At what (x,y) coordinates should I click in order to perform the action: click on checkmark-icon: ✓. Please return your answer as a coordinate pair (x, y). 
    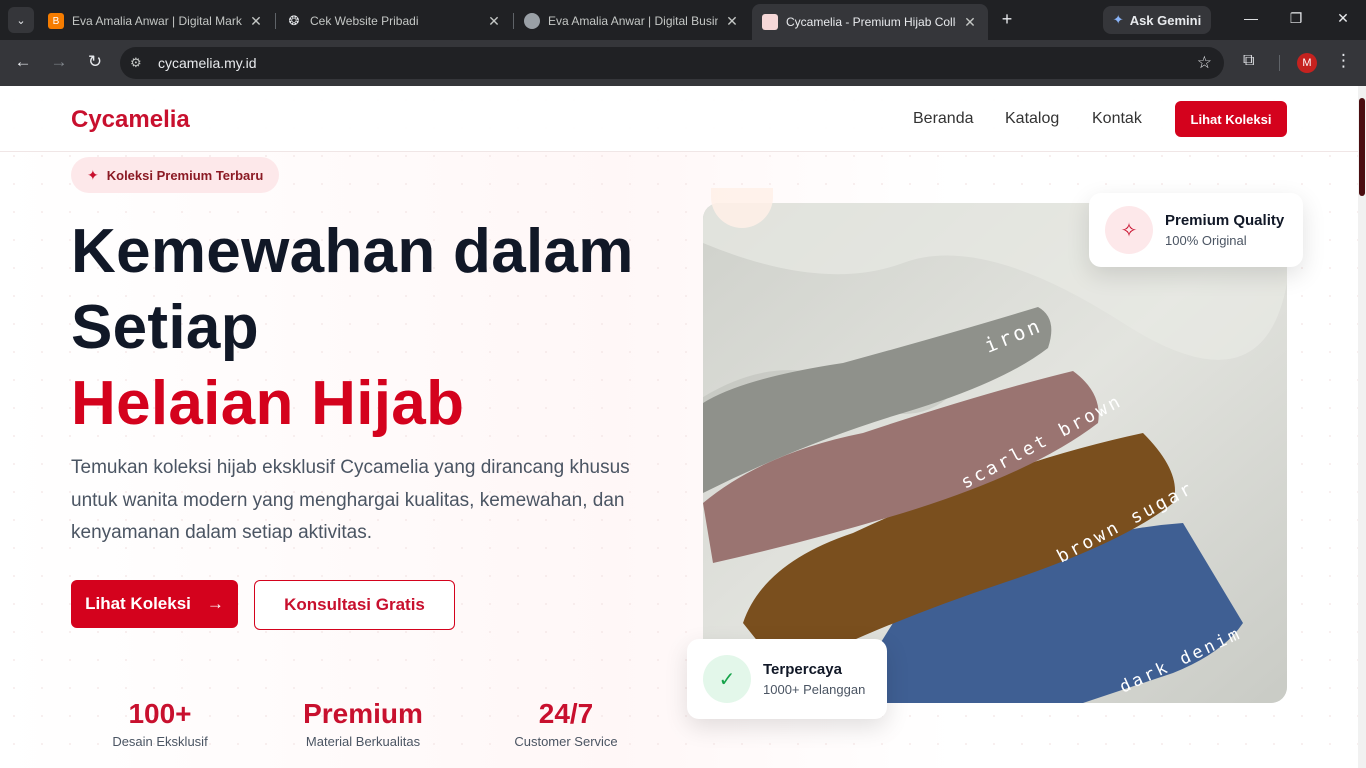
    Looking at the image, I should click on (727, 679).